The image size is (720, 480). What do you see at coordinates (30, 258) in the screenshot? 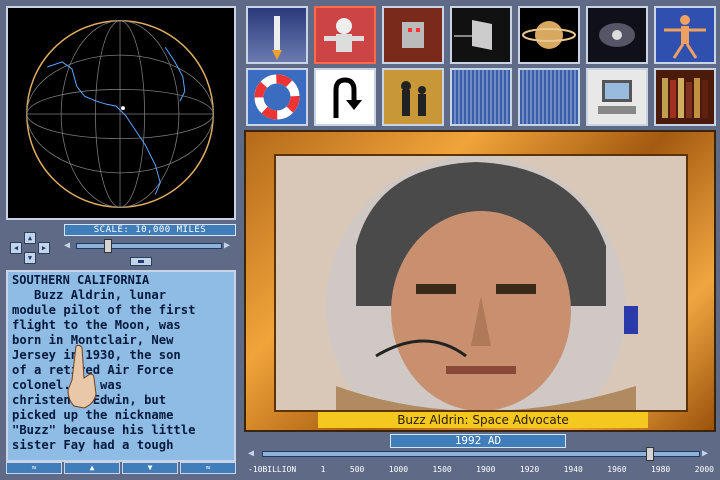
I see `pan-down-button: ▼` at bounding box center [30, 258].